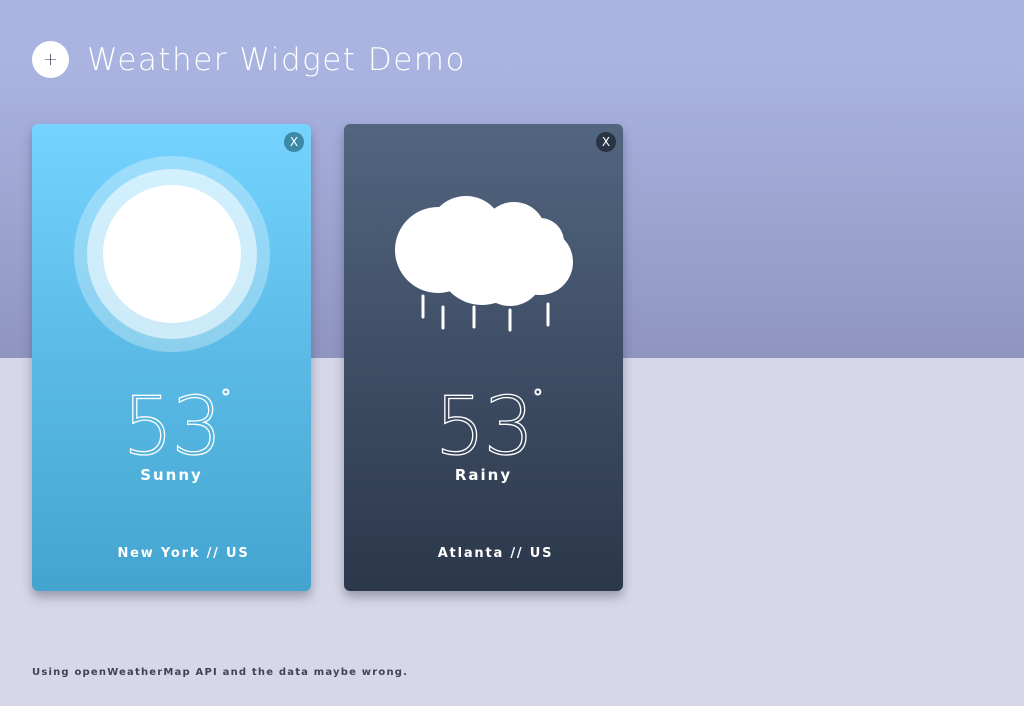 The height and width of the screenshot is (706, 1024). Describe the element at coordinates (183, 553) in the screenshot. I see `location-label: New York // US` at that location.